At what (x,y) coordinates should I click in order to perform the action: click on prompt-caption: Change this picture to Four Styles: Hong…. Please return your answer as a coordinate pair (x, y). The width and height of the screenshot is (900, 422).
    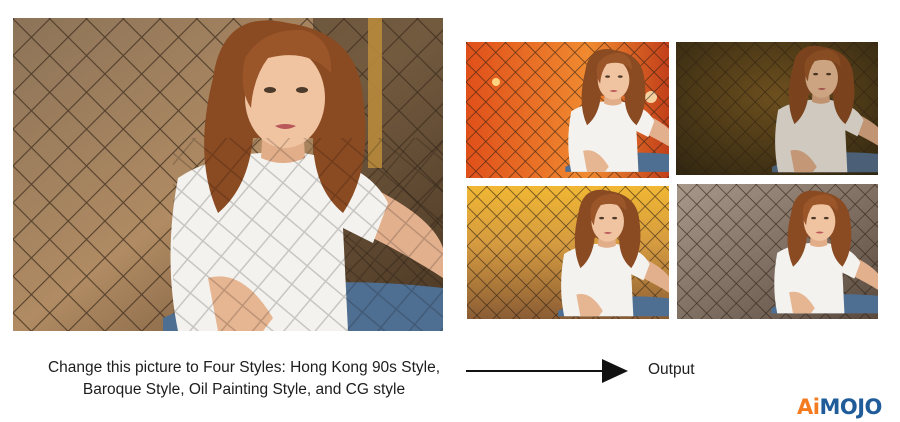
    Looking at the image, I should click on (244, 379).